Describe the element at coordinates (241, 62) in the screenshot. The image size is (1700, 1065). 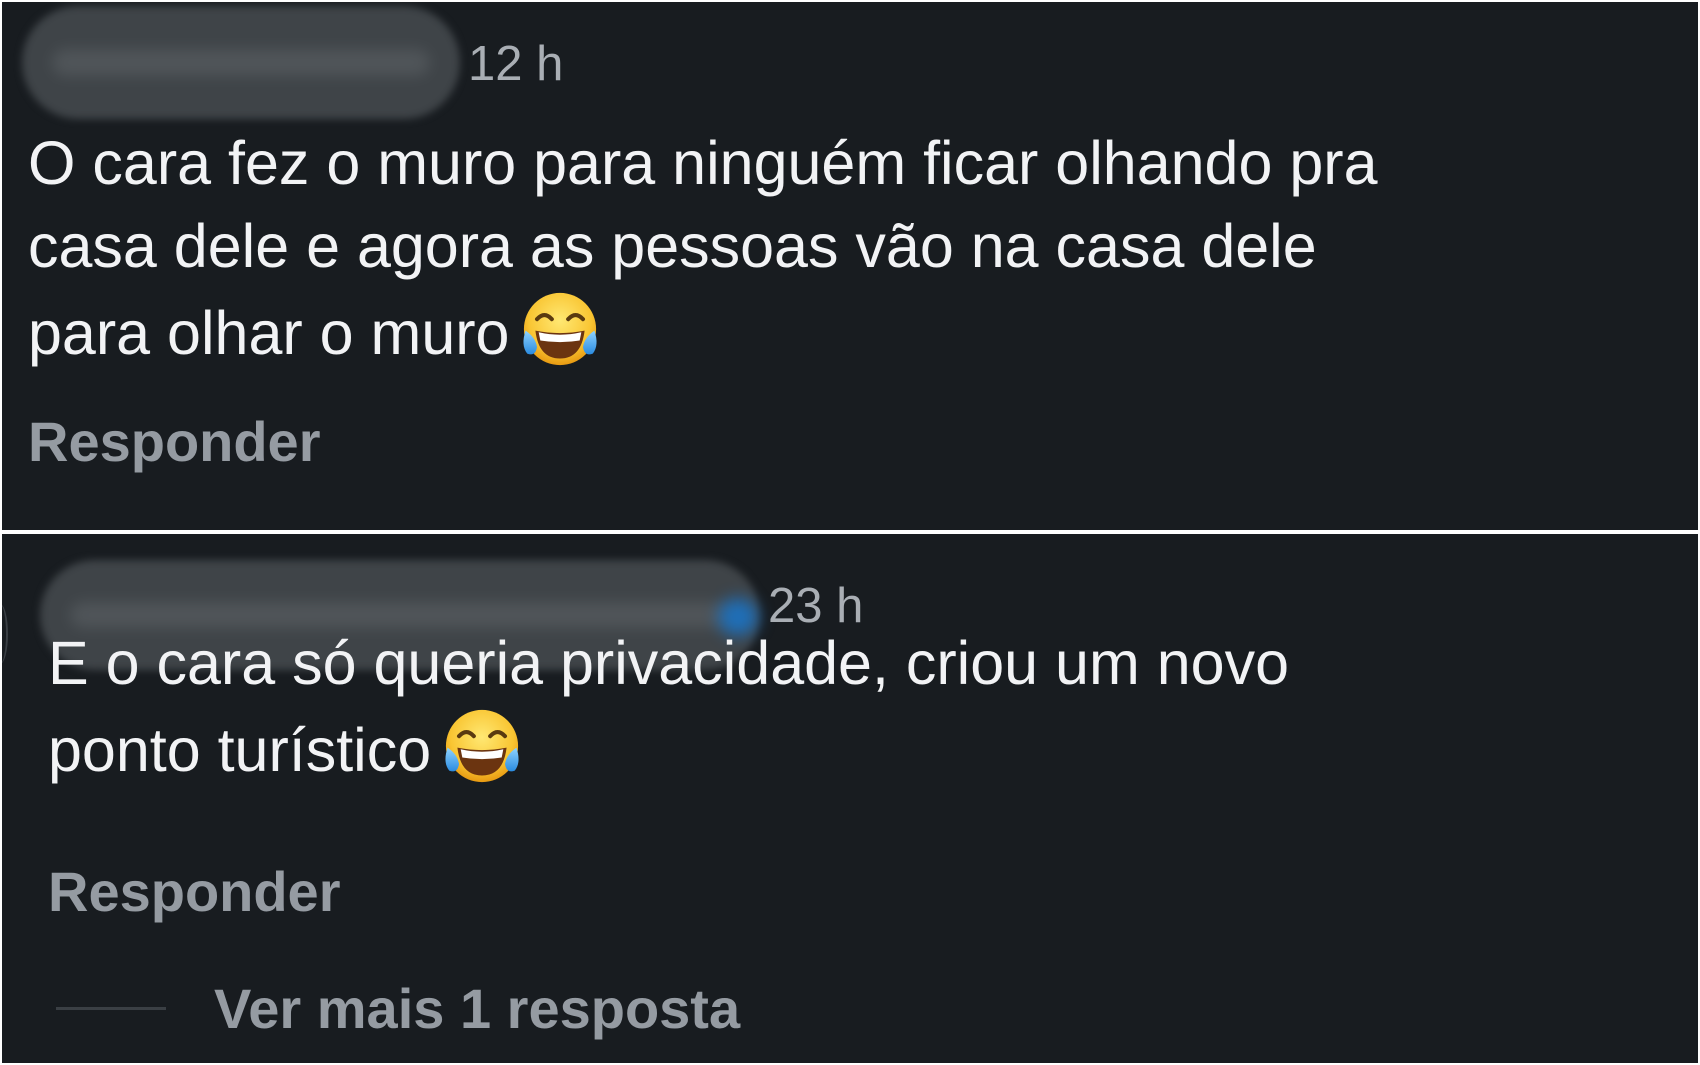
I see `blurred-username` at that location.